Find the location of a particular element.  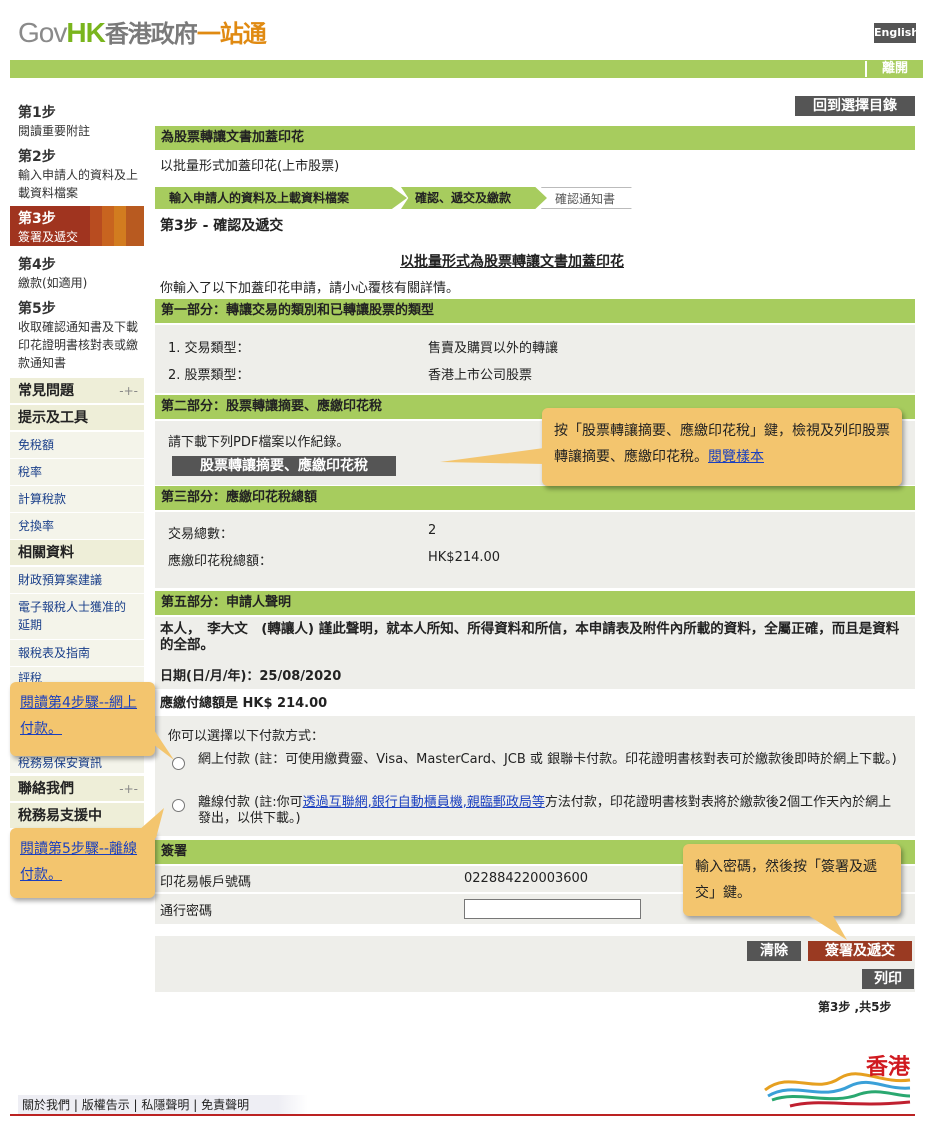

part1-row2-value: 香港上市公司股票 is located at coordinates (480, 375).